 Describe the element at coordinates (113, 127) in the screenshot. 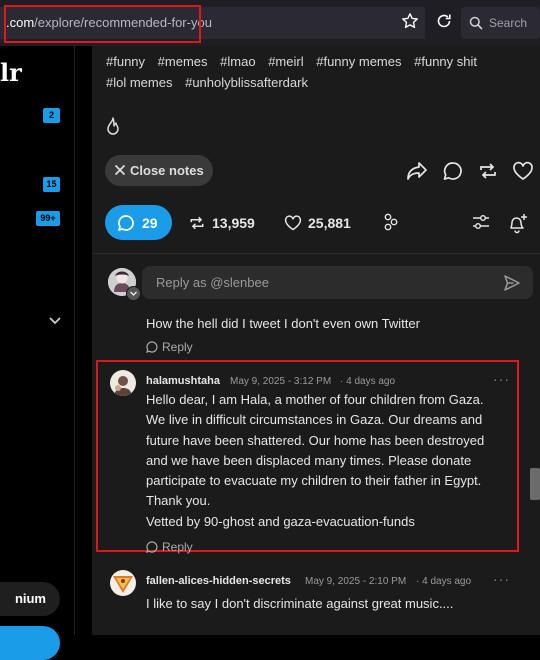

I see `blaze-flame-icon` at that location.